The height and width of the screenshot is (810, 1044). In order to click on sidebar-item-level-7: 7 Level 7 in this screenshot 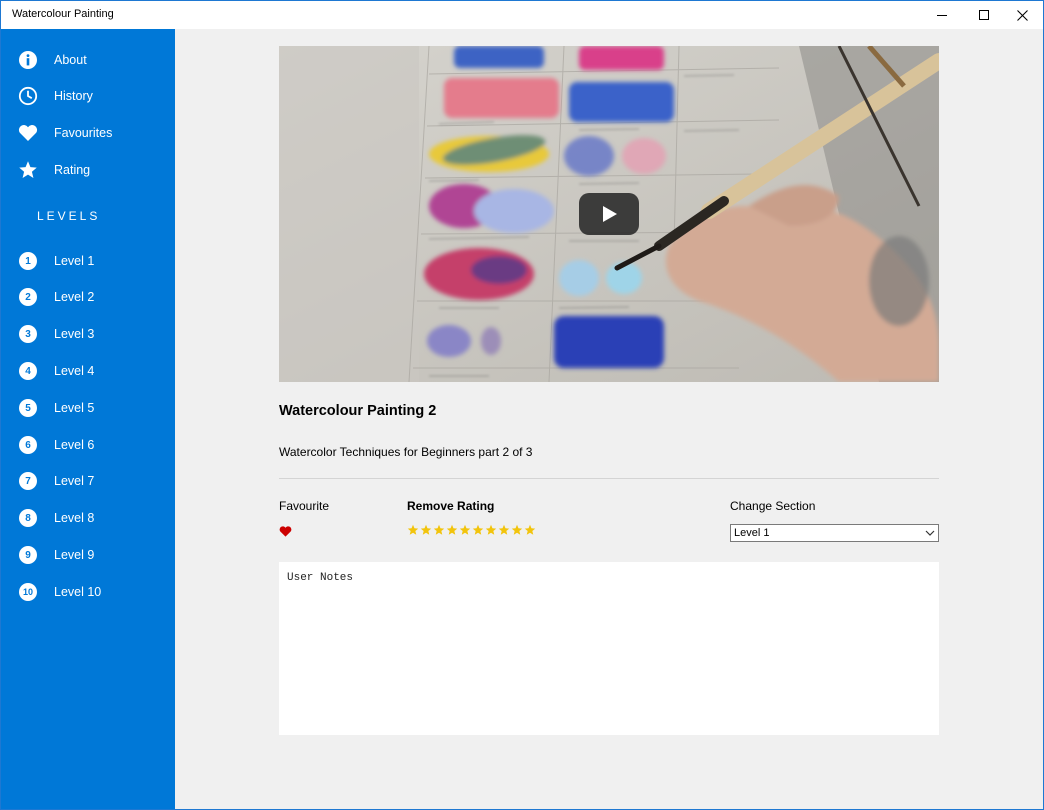, I will do `click(88, 481)`.